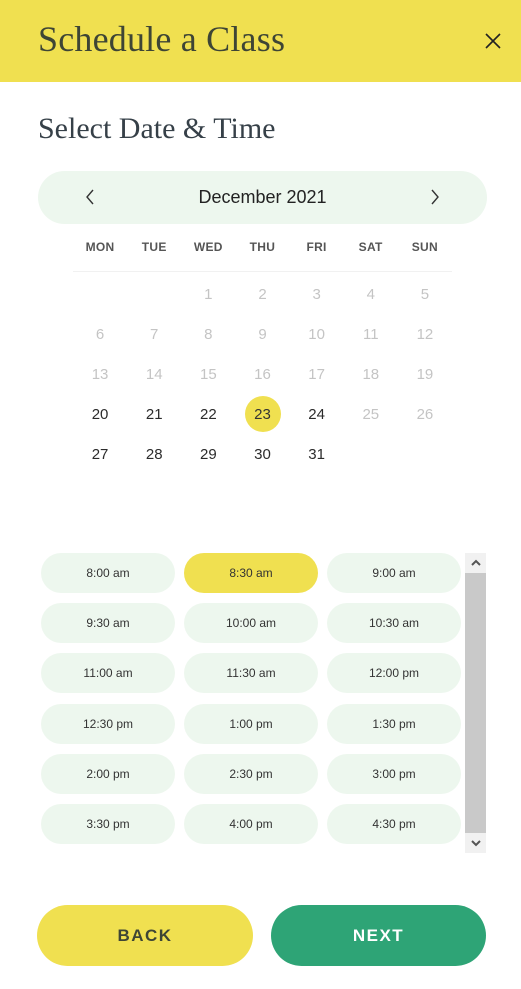 Image resolution: width=521 pixels, height=989 pixels. I want to click on calendar-day: 10, so click(316, 334).